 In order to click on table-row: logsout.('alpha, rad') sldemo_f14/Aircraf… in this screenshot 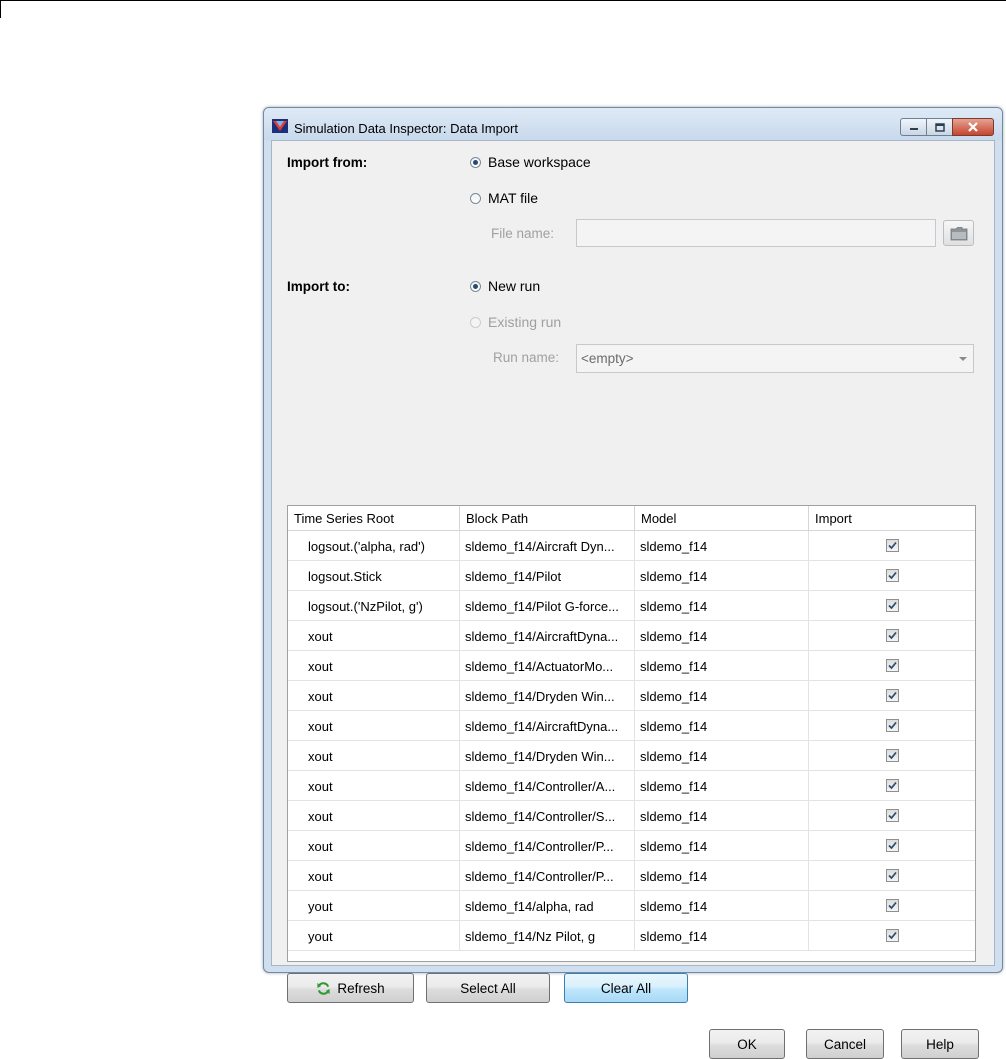, I will do `click(631, 546)`.